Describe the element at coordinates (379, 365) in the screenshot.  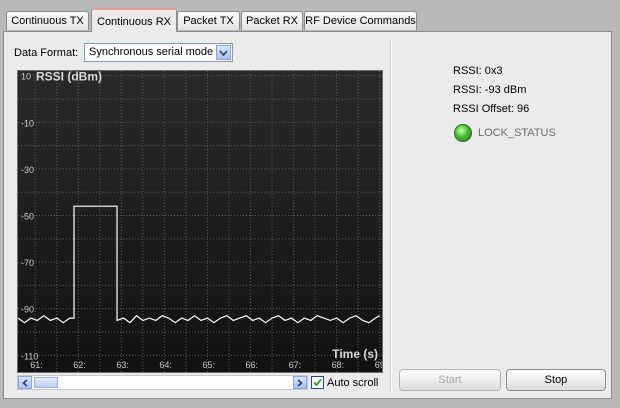
I see `x-tick-label: 69:` at that location.